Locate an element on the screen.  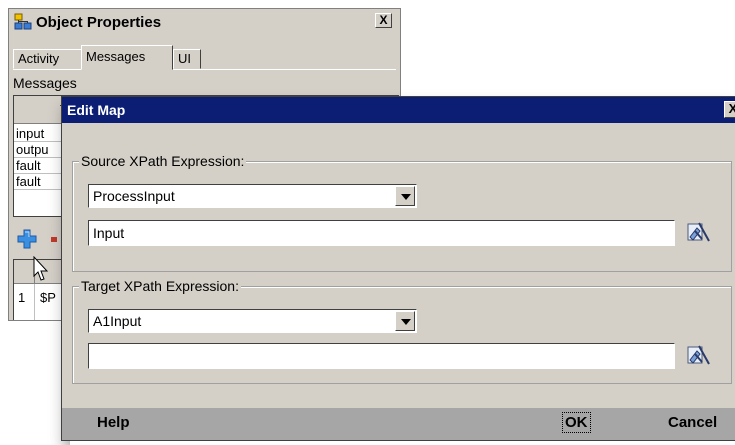
edit-map-close-button: X is located at coordinates (729, 109).